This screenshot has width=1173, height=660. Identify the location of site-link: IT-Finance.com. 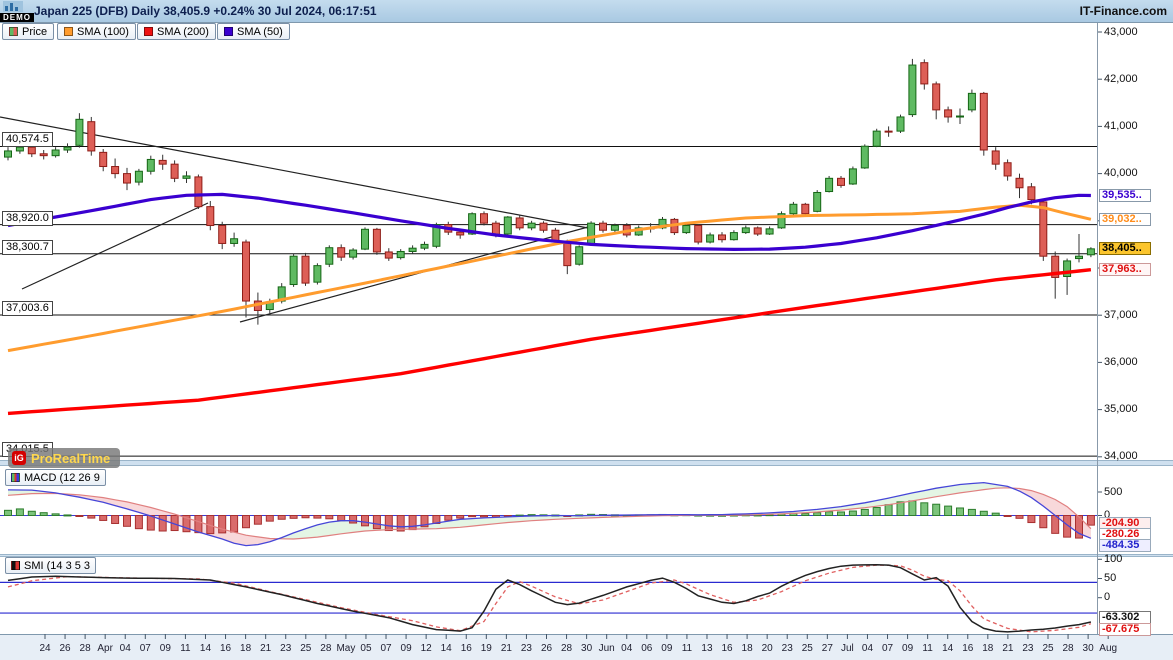
(1123, 11).